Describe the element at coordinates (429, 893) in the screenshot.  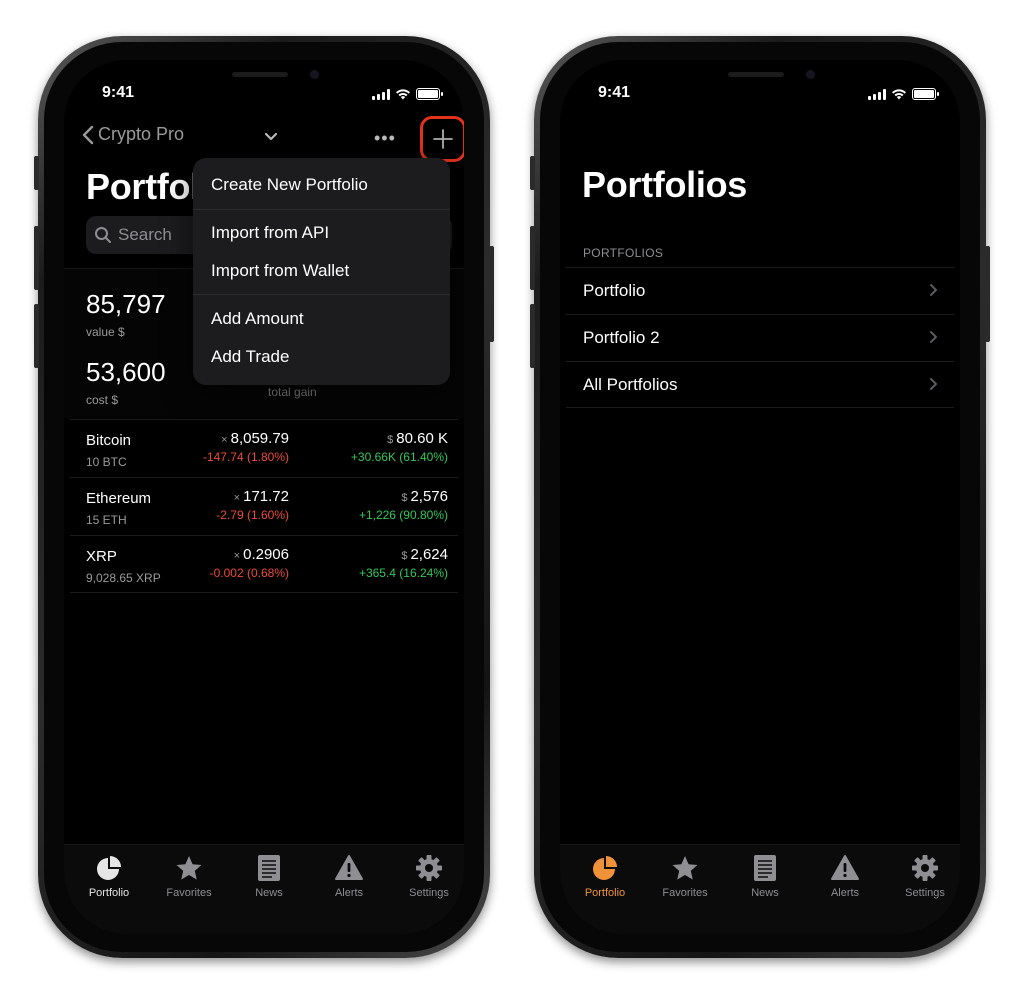
I see `tab-label: Settings` at that location.